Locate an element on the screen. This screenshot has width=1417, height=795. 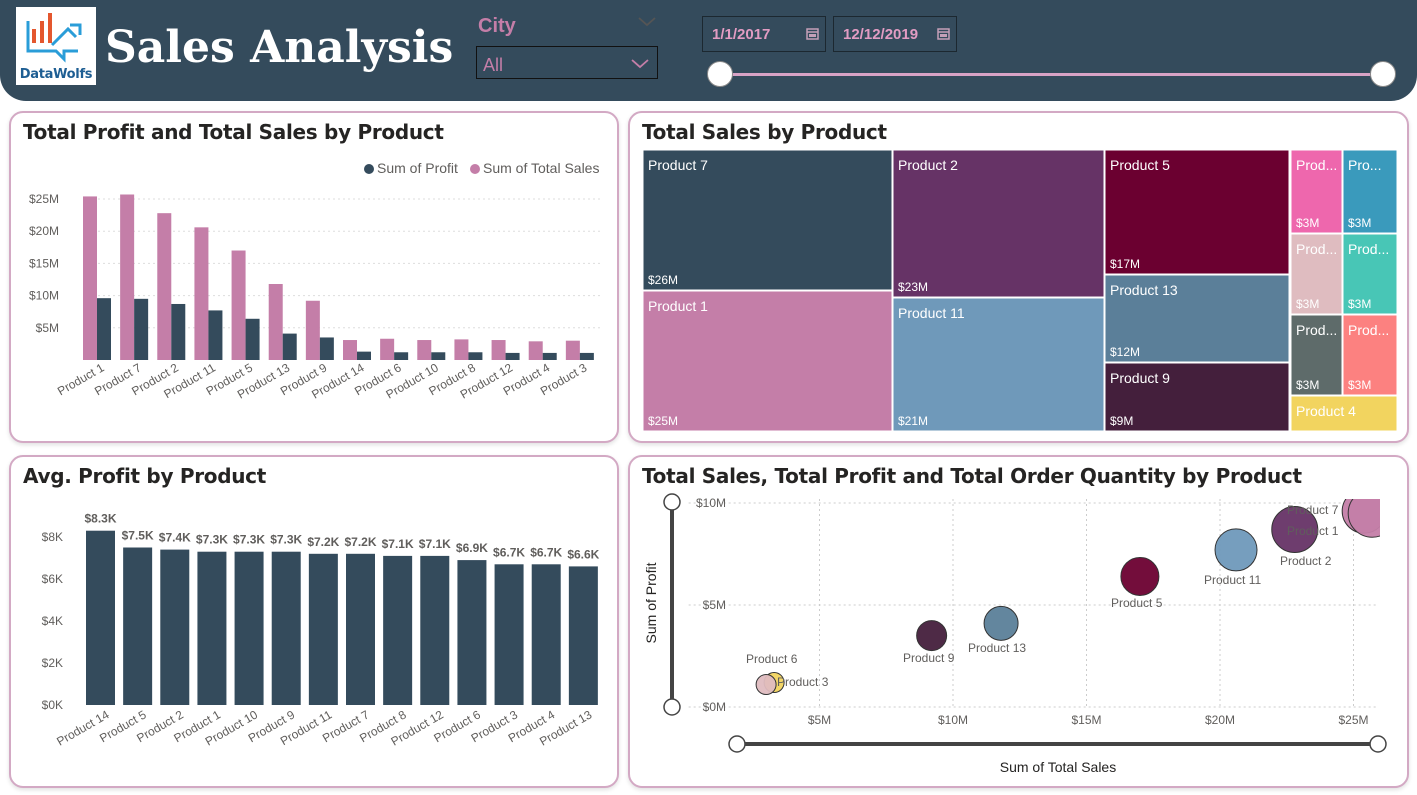
treemap-tile-value: $12M is located at coordinates (1125, 352).